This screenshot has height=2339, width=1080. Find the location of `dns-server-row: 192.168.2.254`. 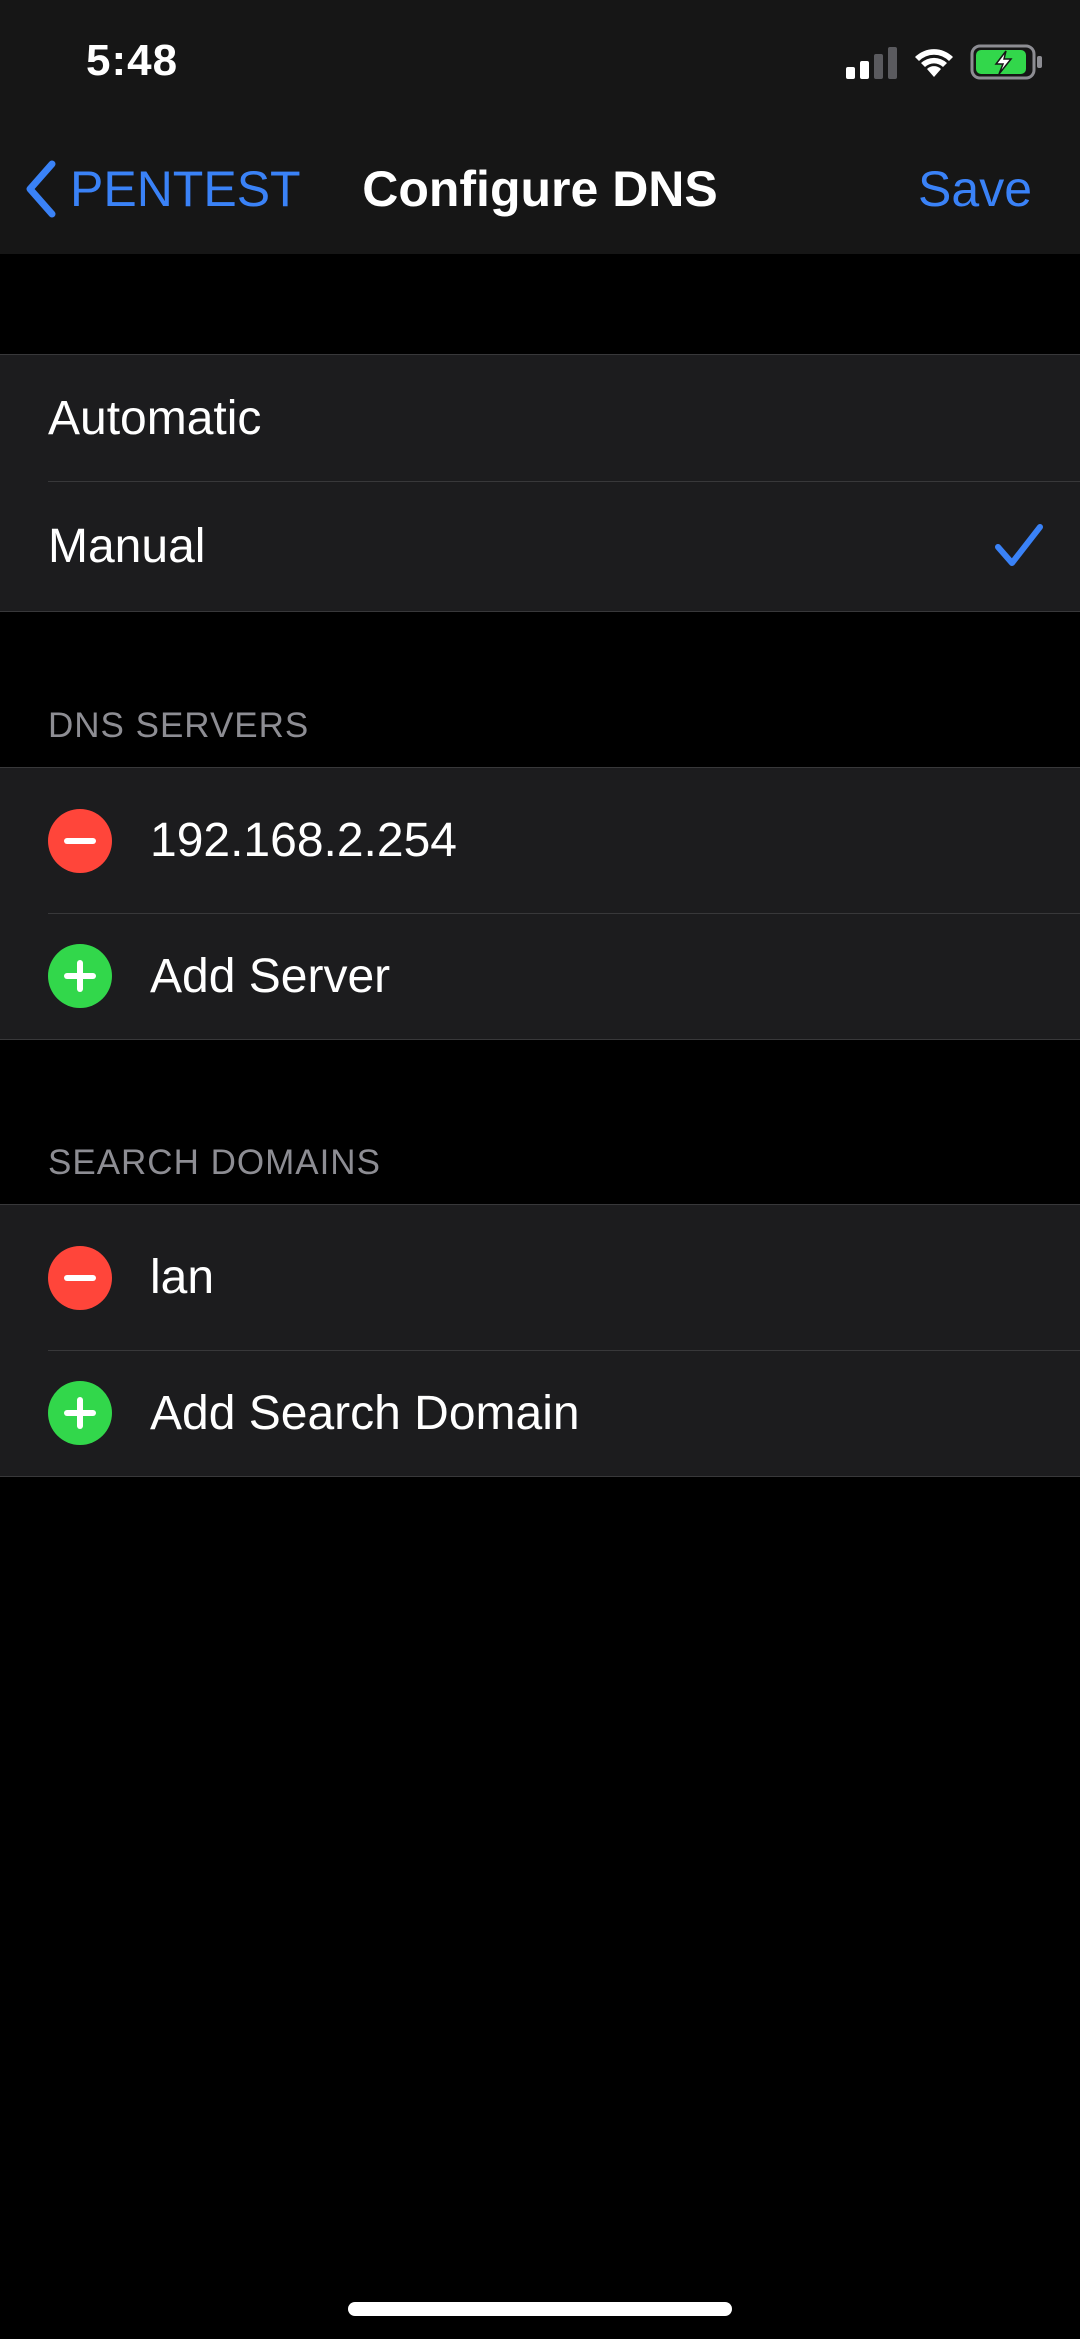

dns-server-row: 192.168.2.254 is located at coordinates (540, 840).